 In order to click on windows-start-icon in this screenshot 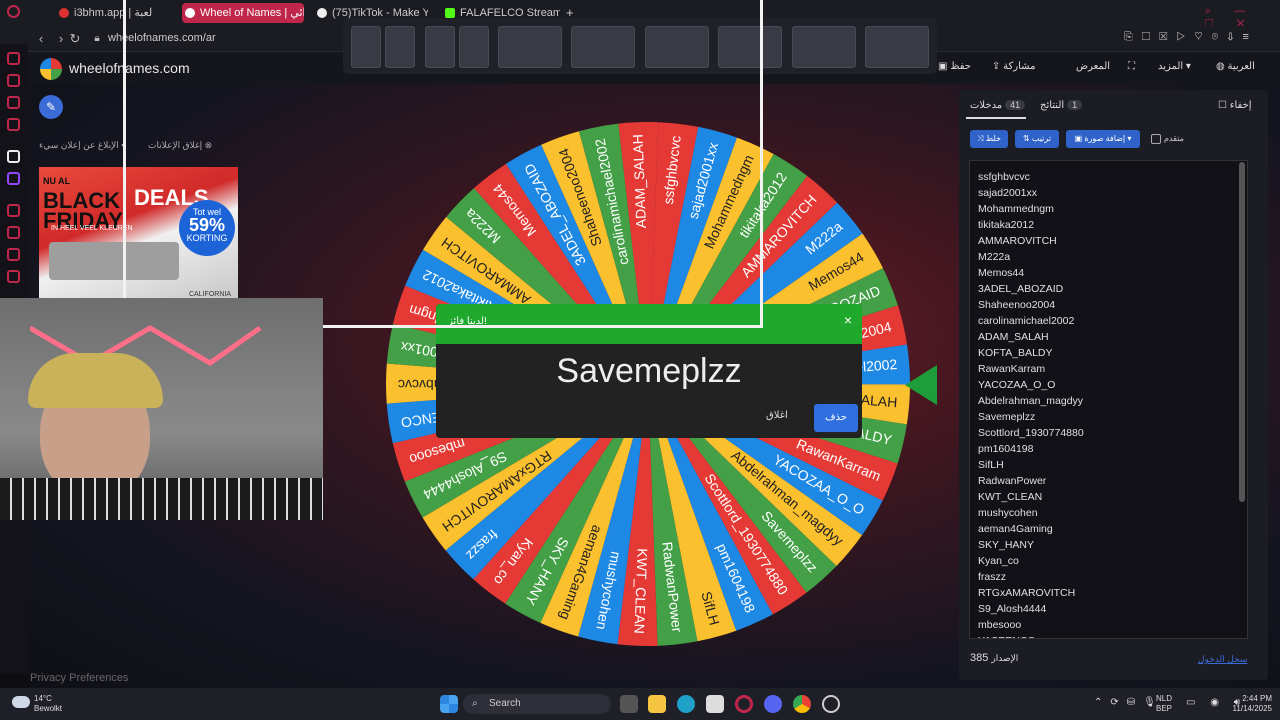, I will do `click(449, 704)`.